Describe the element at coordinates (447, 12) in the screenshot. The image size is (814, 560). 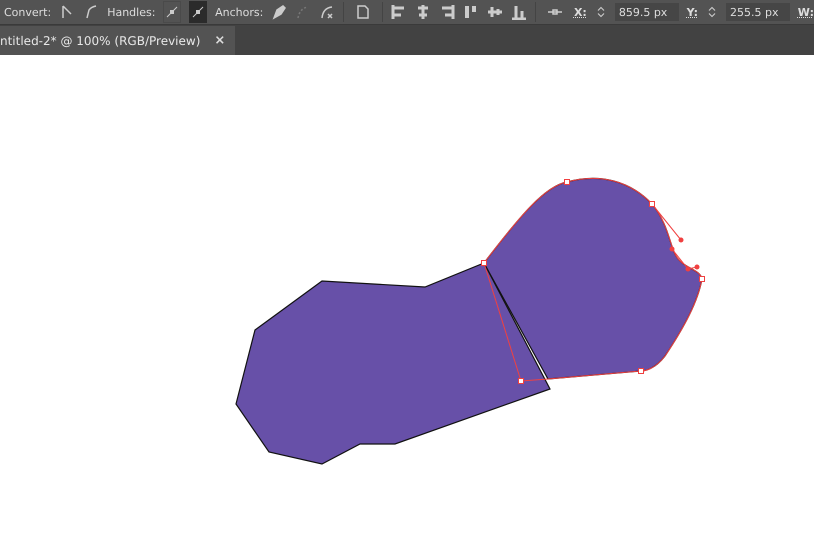
I see `align-right-icon` at that location.